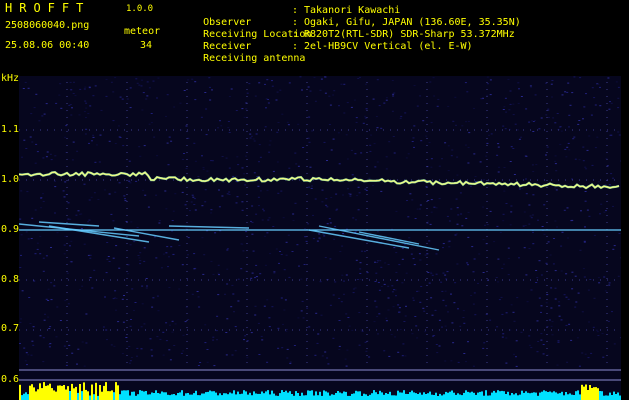 This screenshot has height=400, width=629. Describe the element at coordinates (48, 8) in the screenshot. I see `app-title: HROFFT` at that location.